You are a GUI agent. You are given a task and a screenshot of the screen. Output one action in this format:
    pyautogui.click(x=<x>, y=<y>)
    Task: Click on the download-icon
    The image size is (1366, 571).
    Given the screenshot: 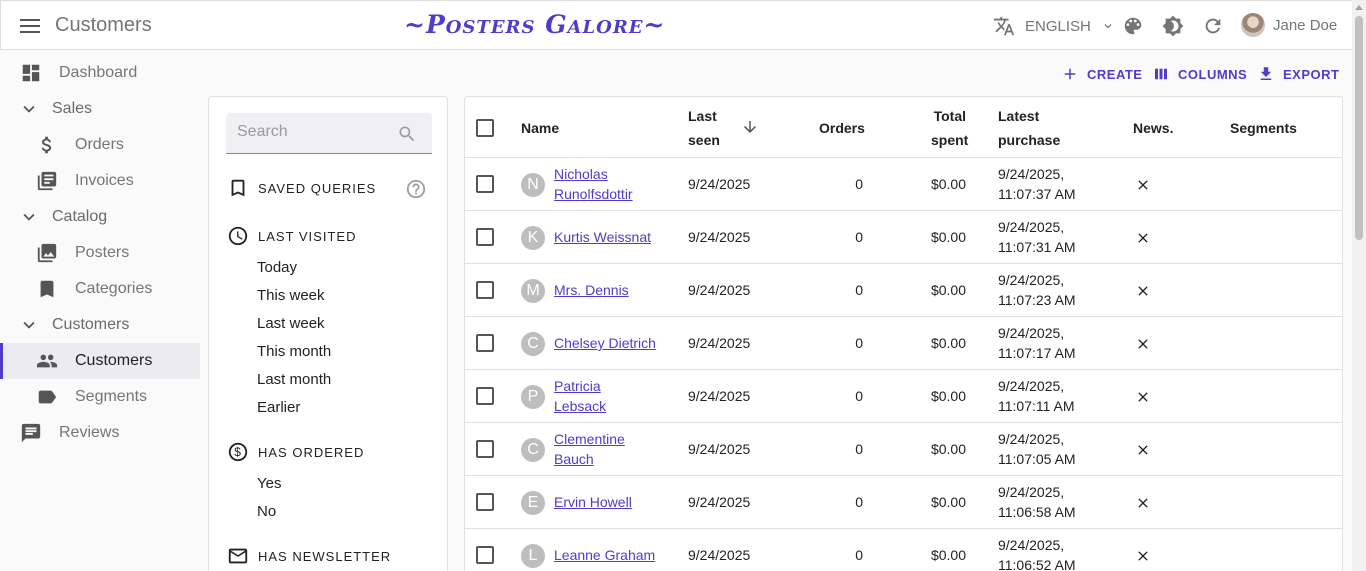 What is the action you would take?
    pyautogui.click(x=1266, y=73)
    